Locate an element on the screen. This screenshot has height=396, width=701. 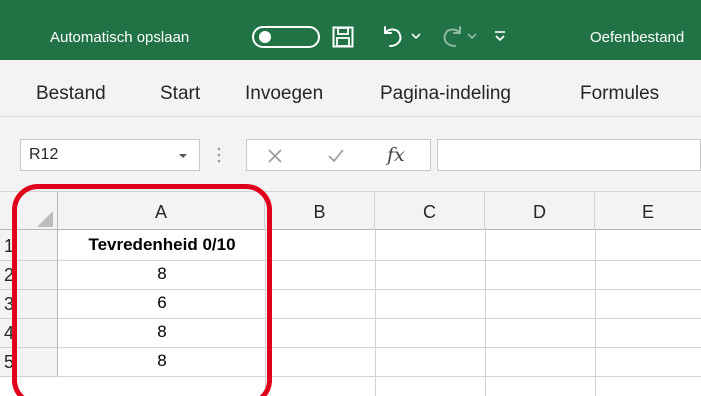
cell-a3: 6 is located at coordinates (162, 303).